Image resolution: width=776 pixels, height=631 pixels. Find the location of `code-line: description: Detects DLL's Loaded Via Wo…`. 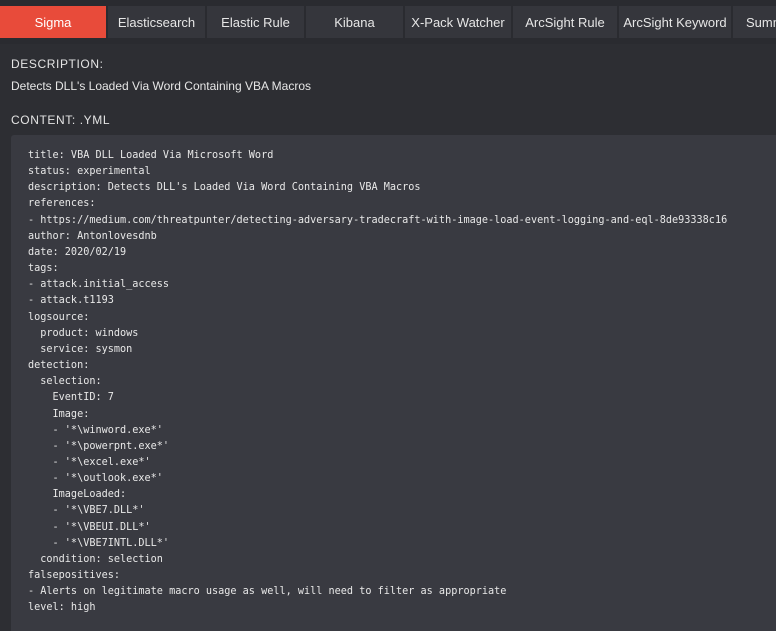

code-line: description: Detects DLL's Loaded Via Wo… is located at coordinates (224, 188).